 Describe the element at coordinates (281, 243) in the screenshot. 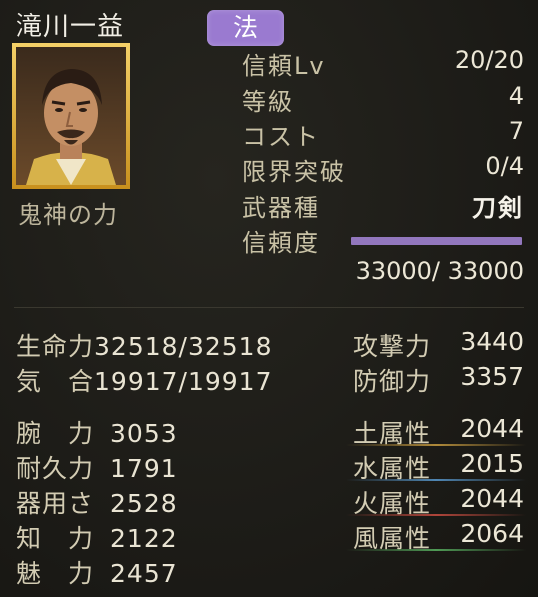

I see `info-label-trust: 信頼度` at that location.